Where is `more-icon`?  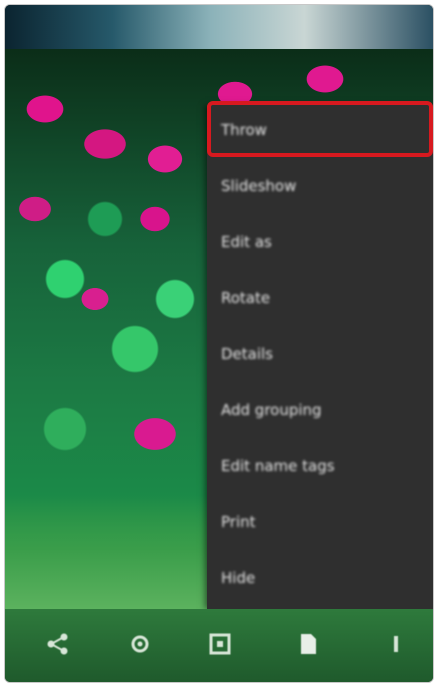 more-icon is located at coordinates (396, 646).